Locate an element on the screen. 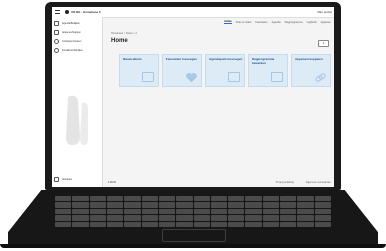  chat-icon is located at coordinates (56, 32).